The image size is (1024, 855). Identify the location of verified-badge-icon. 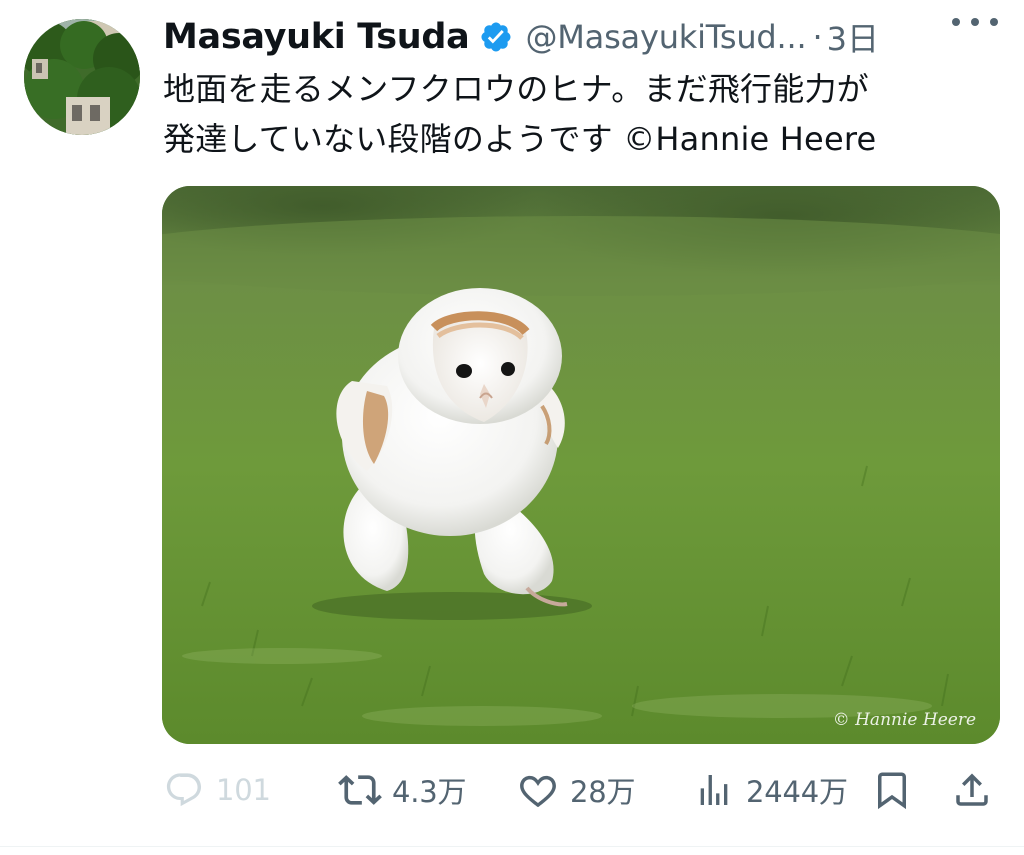
(496, 37).